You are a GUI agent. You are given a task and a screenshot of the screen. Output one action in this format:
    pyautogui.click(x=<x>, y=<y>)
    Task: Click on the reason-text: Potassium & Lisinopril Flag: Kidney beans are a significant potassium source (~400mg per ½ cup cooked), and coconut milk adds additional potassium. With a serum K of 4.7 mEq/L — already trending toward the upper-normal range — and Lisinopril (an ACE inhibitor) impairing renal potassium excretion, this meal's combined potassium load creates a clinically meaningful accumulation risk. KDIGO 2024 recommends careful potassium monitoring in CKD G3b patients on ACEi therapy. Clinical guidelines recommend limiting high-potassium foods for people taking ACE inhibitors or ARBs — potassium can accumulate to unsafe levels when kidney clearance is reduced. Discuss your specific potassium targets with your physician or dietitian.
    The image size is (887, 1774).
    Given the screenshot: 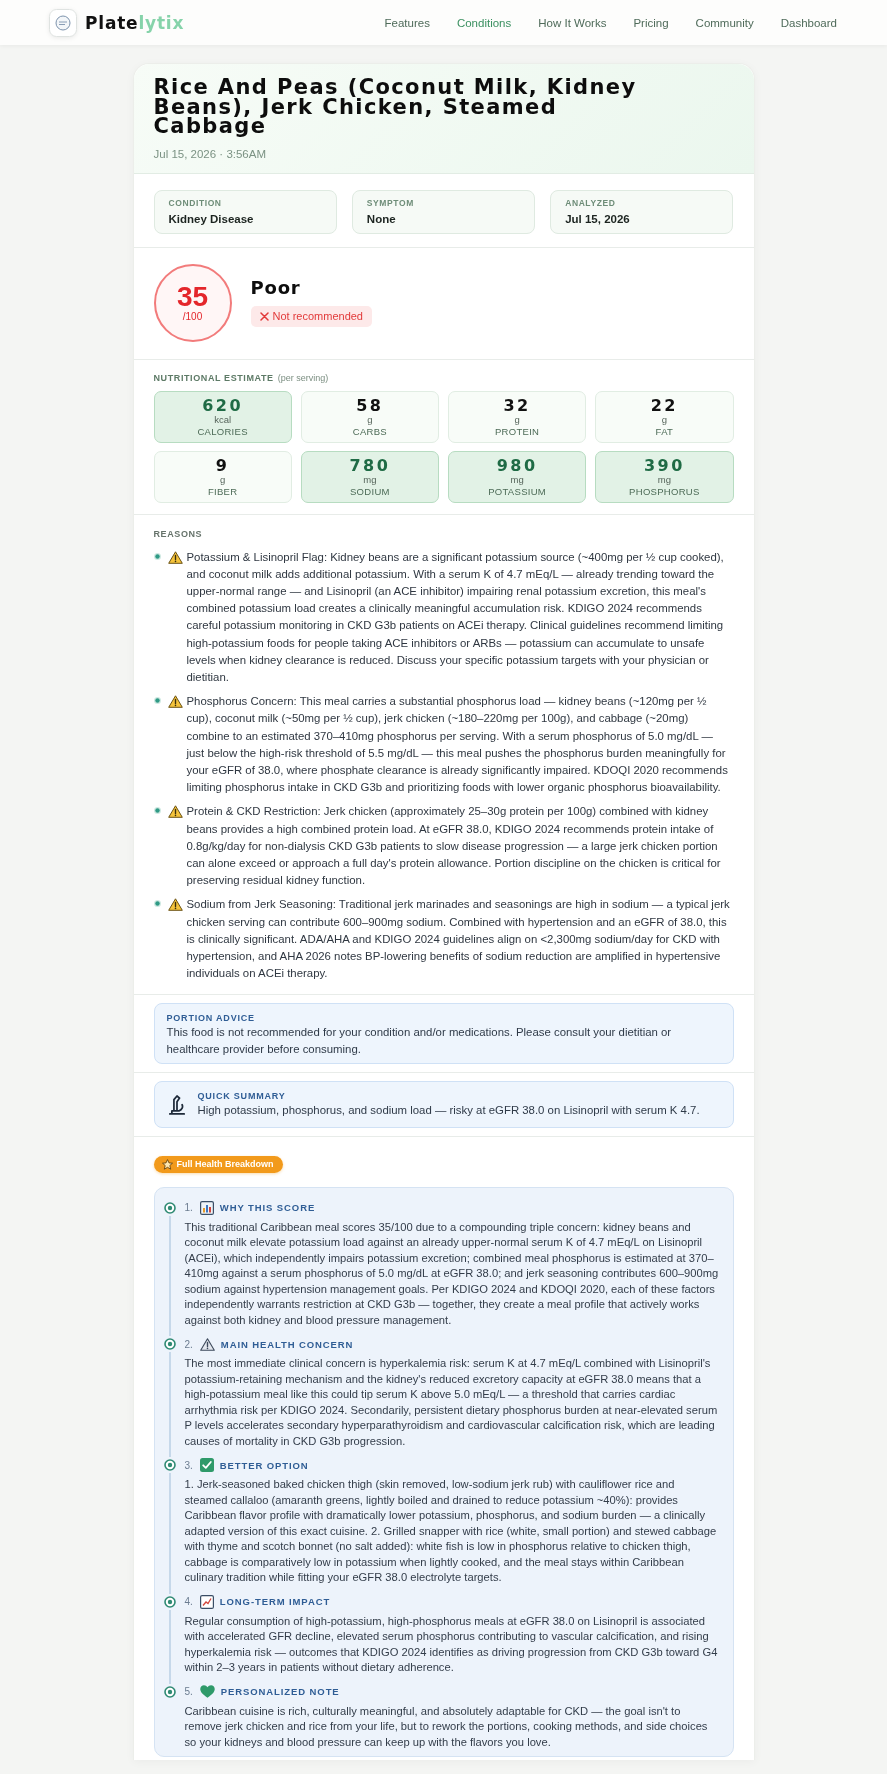 What is the action you would take?
    pyautogui.click(x=455, y=617)
    